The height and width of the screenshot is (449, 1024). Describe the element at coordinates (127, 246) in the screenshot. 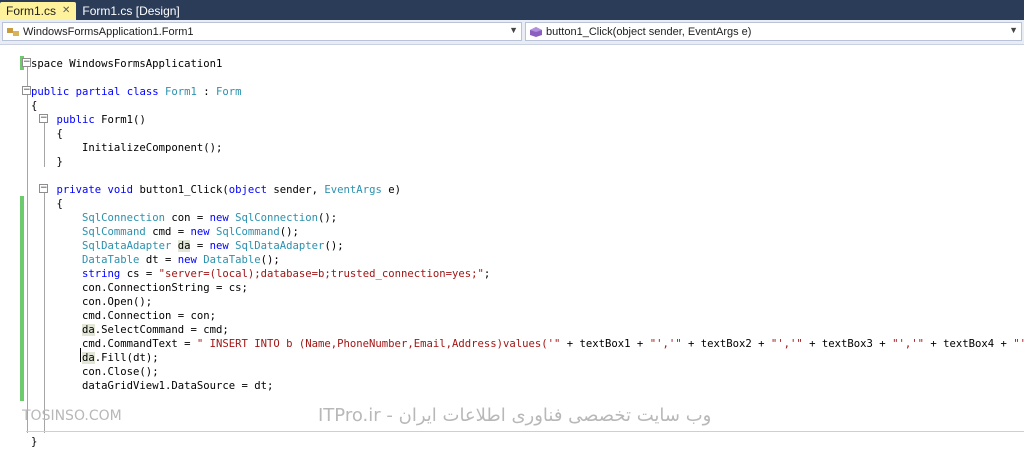

I see `code-token: SqlDataAdapter` at that location.